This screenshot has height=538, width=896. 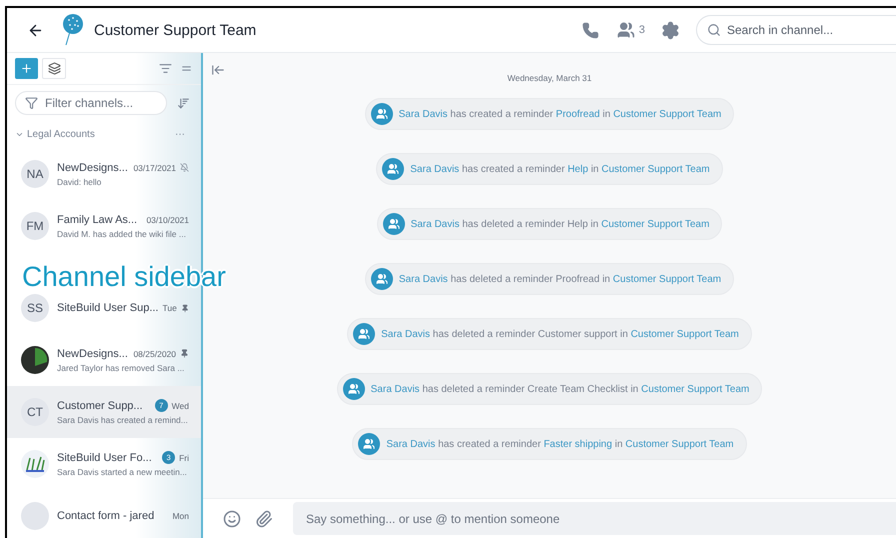 I want to click on settings-icon, so click(x=670, y=30).